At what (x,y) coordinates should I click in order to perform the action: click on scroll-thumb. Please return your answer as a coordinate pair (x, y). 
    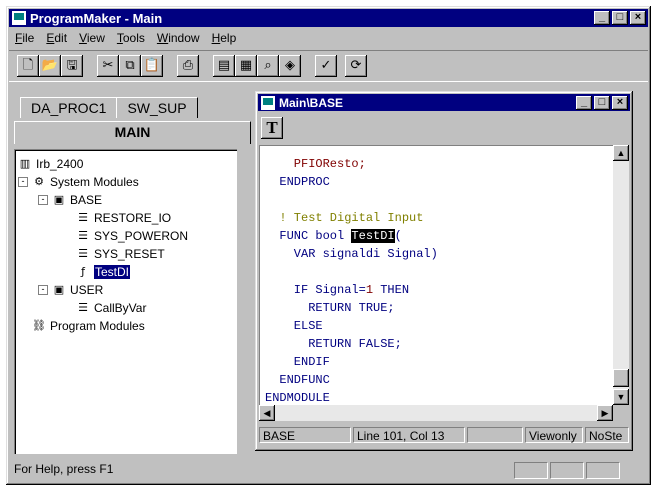
    Looking at the image, I should click on (621, 378).